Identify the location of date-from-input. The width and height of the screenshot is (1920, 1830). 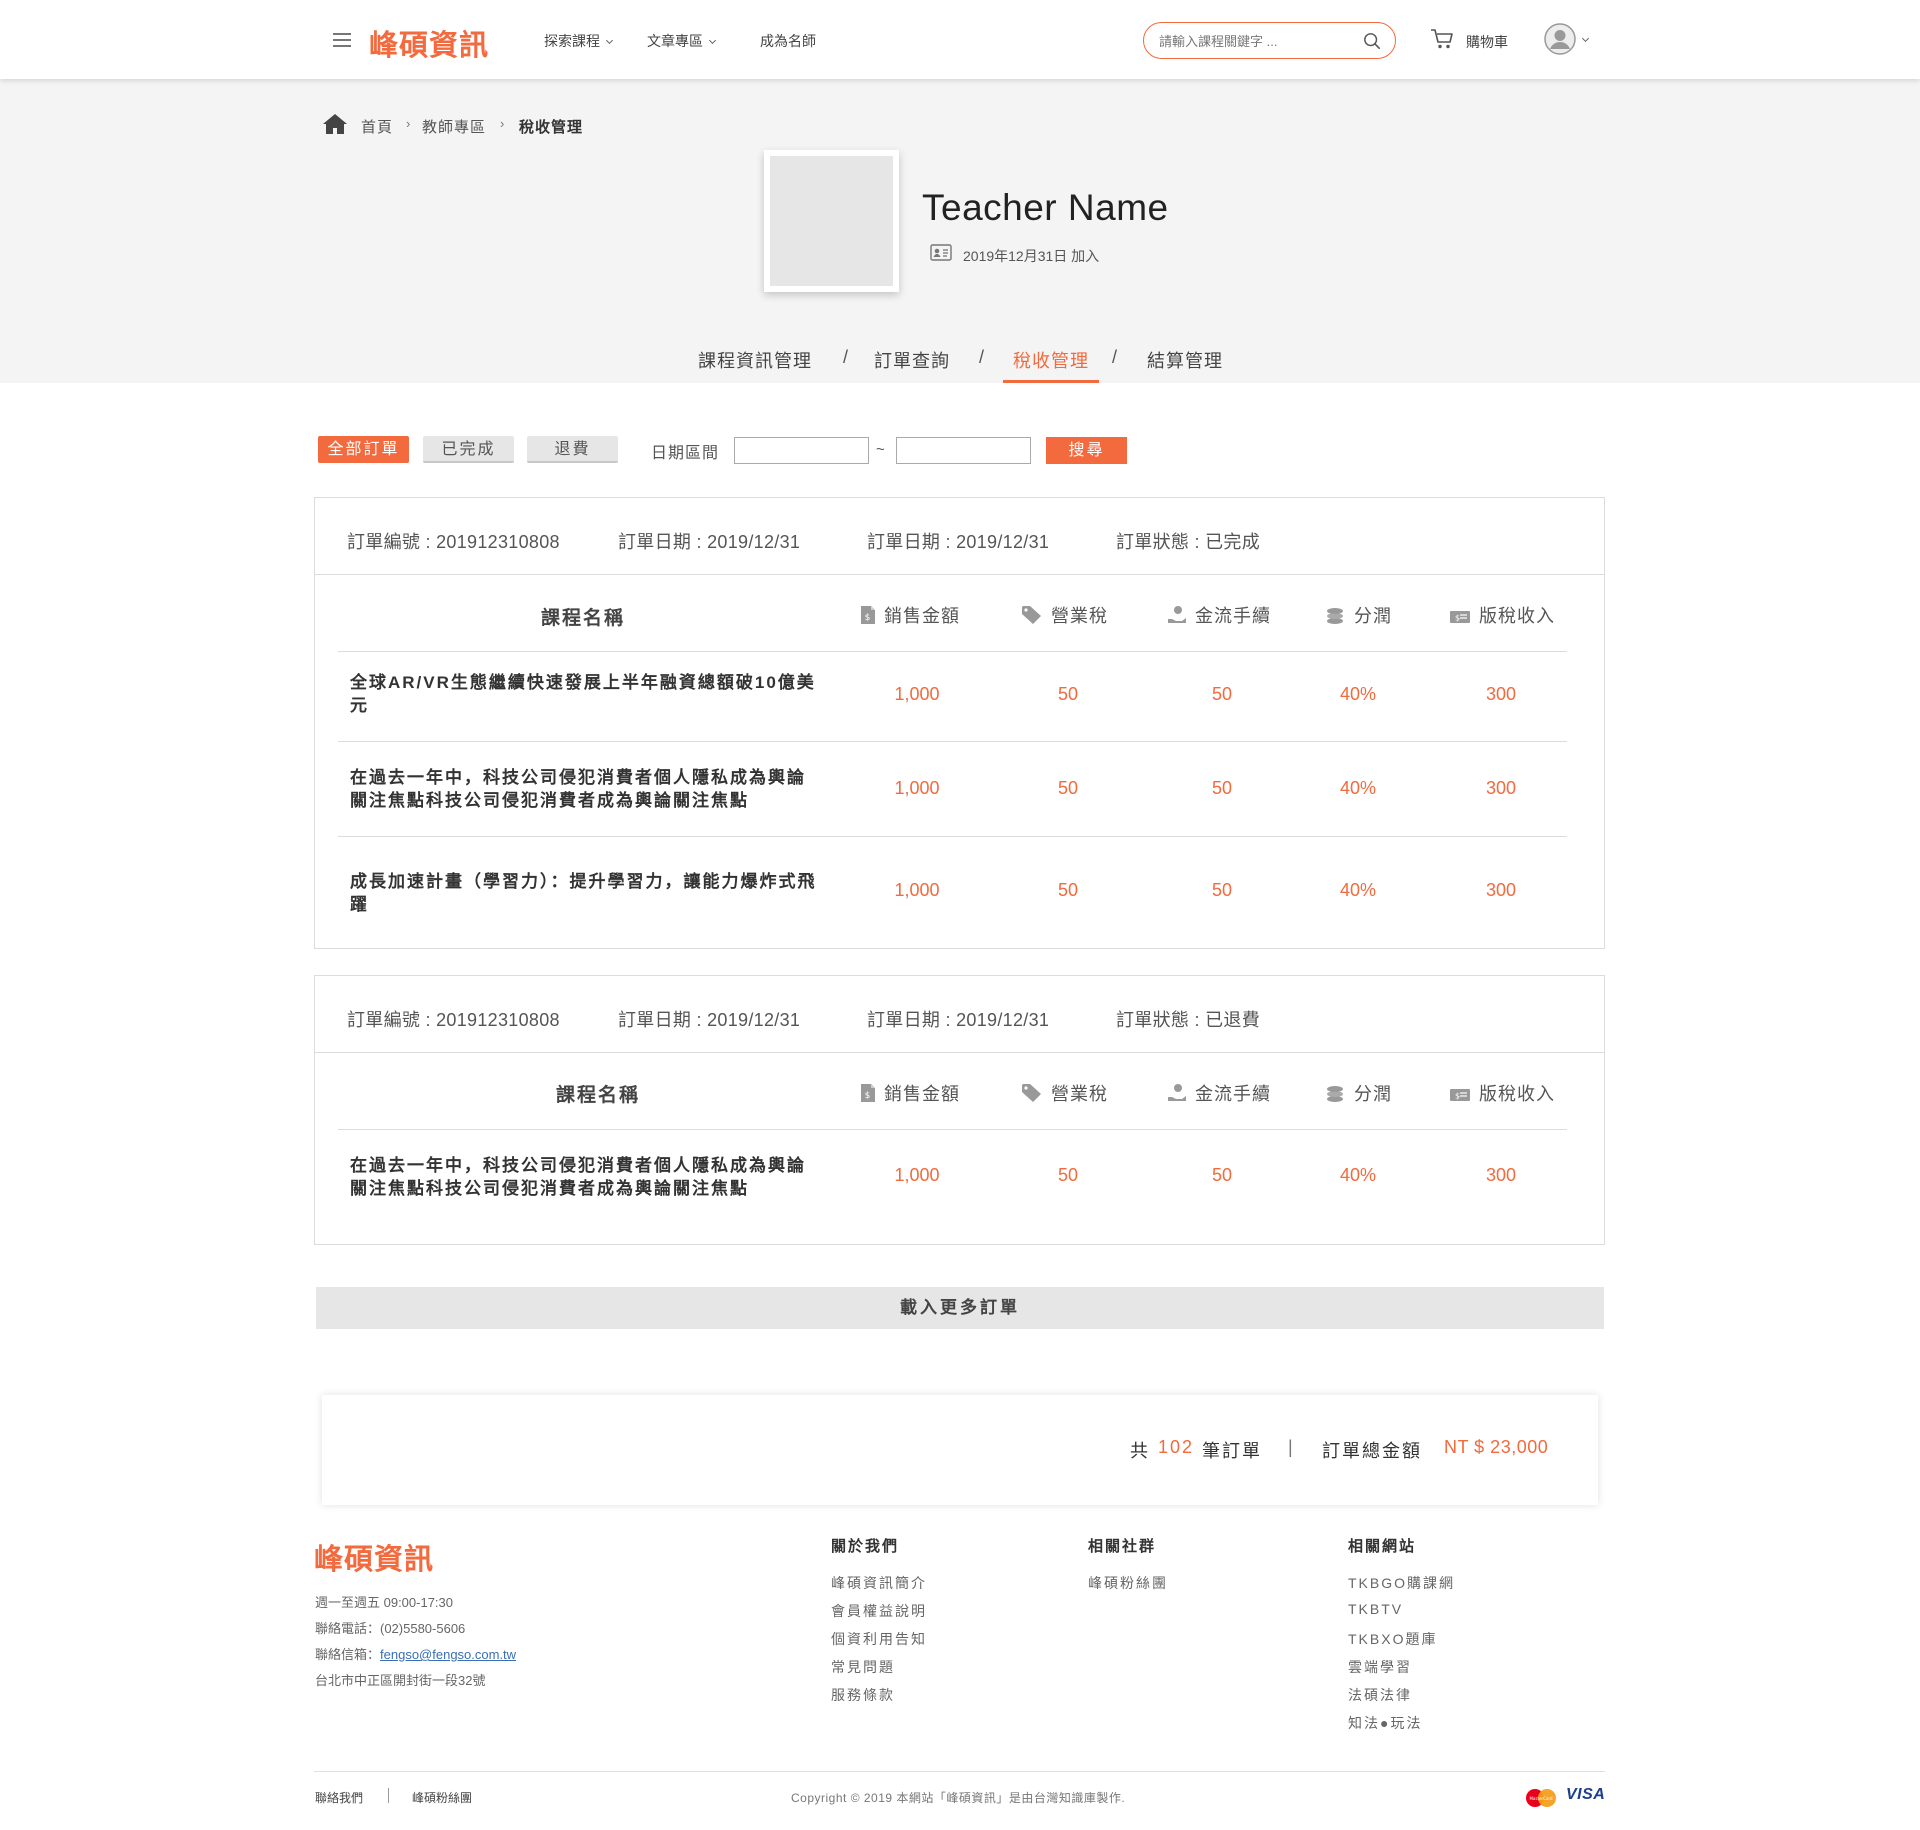
(801, 450).